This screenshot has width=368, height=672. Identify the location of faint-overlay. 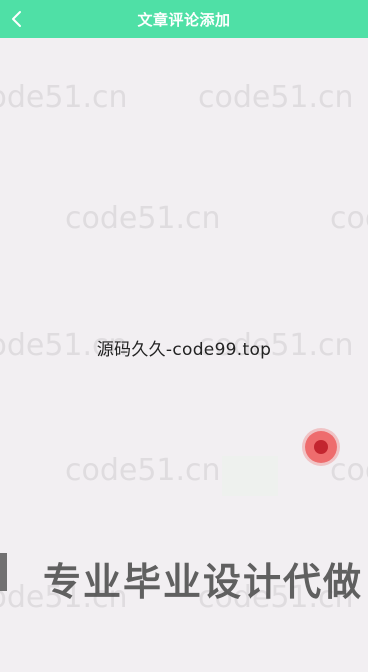
(250, 476).